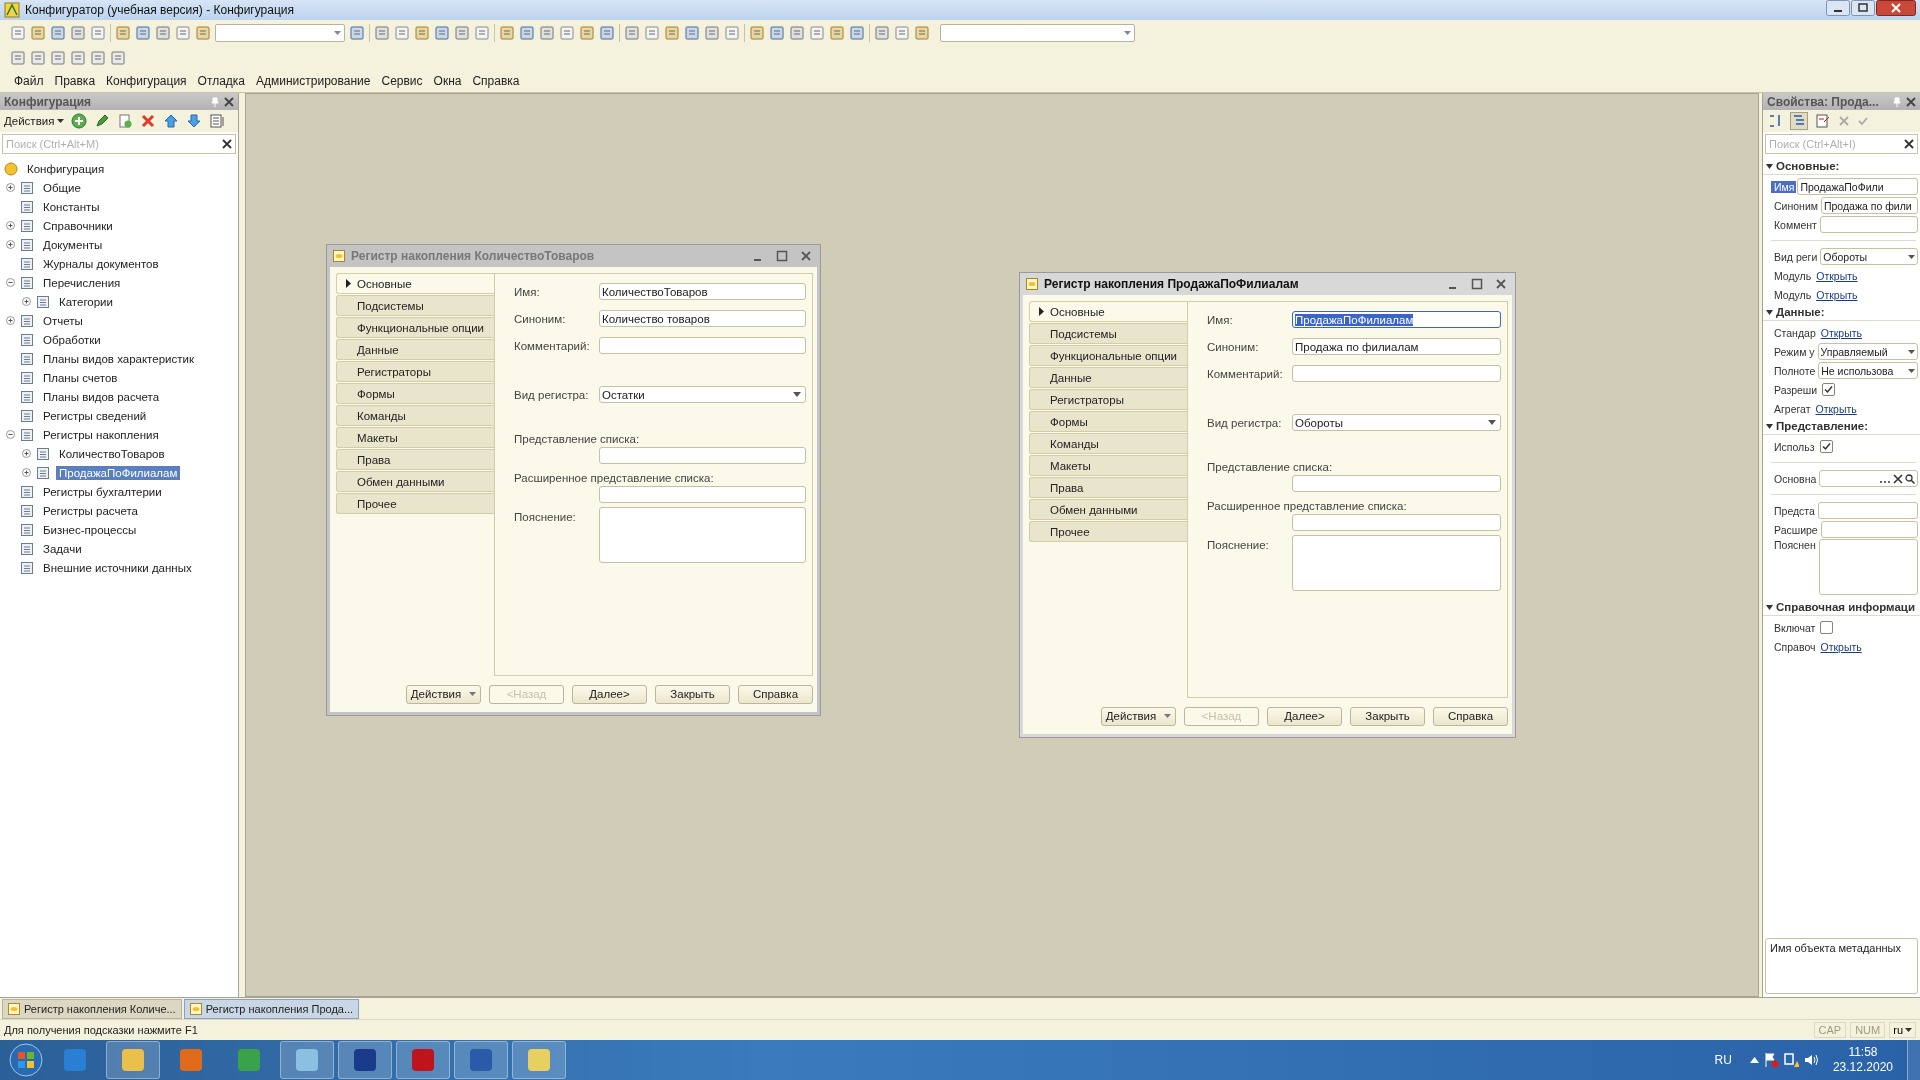 The width and height of the screenshot is (1920, 1080). What do you see at coordinates (1304, 716) in the screenshot?
I see `dialog-button: Далее>` at bounding box center [1304, 716].